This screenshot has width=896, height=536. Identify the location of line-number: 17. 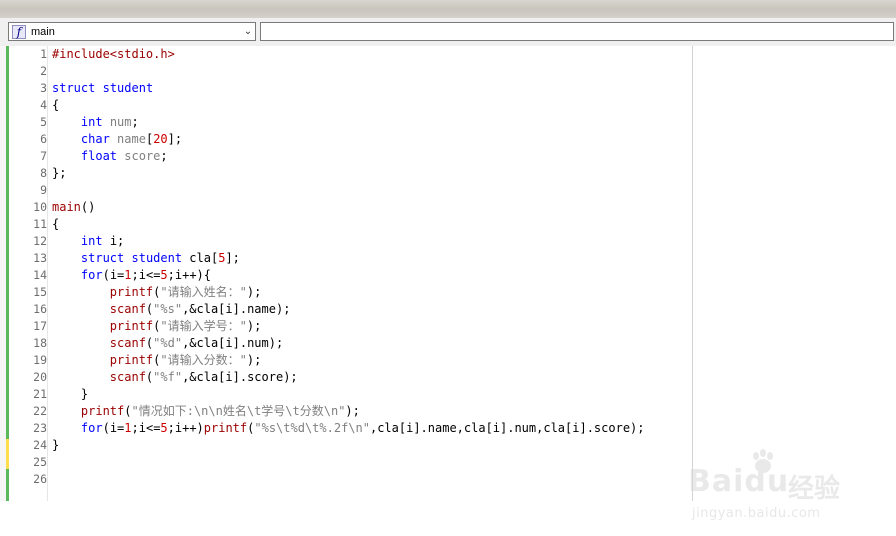
(40, 326).